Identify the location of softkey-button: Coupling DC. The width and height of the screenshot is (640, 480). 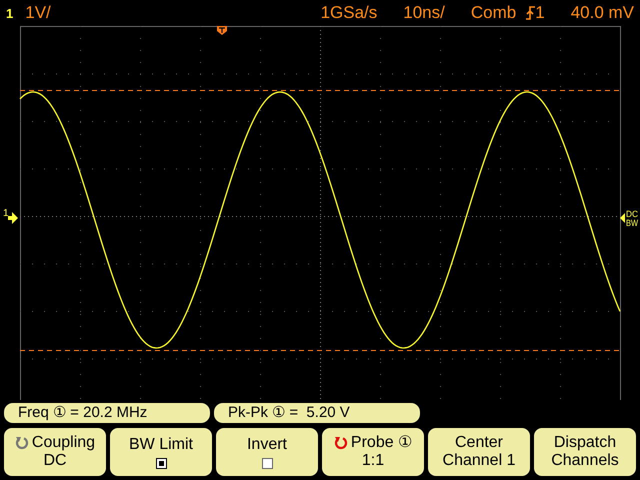
(55, 452).